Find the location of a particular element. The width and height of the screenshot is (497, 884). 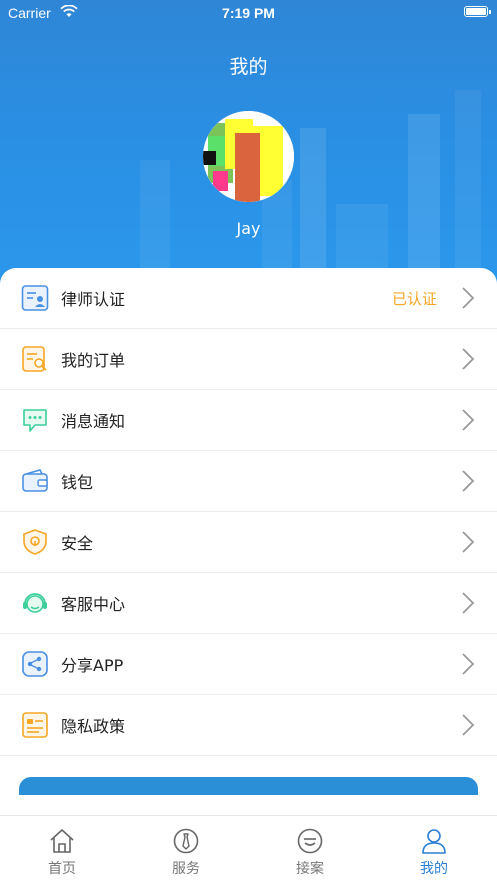

tab-label: 我的 is located at coordinates (434, 869).